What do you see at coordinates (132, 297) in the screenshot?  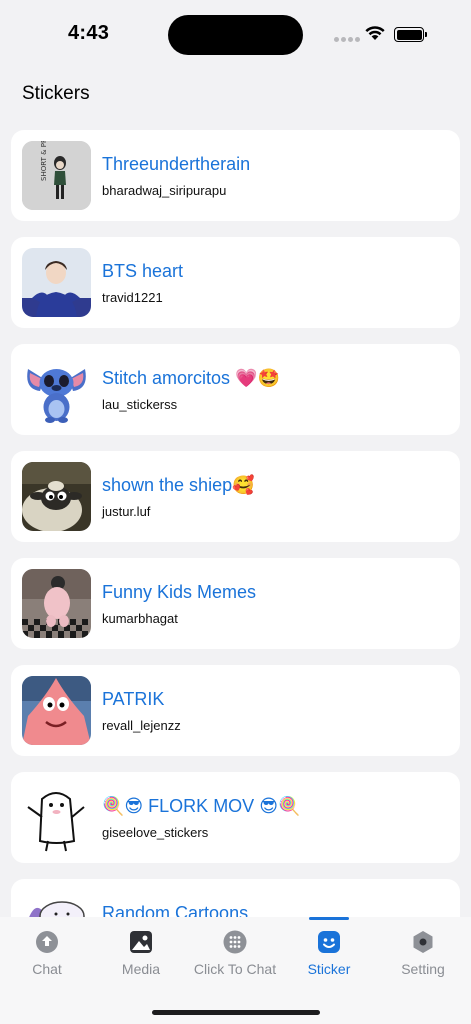 I see `sticker-pack-author: travid1221` at bounding box center [132, 297].